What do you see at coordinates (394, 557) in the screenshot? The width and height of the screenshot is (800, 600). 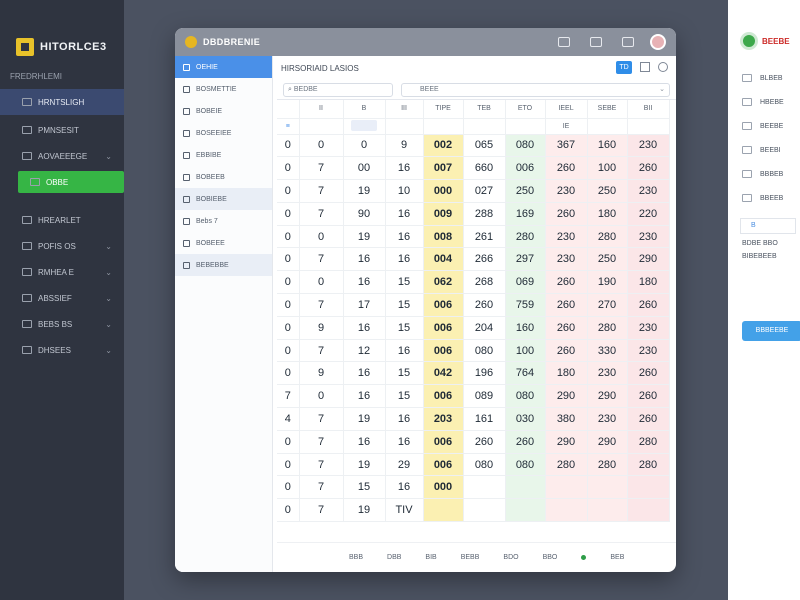 I see `footer-item: DBB` at bounding box center [394, 557].